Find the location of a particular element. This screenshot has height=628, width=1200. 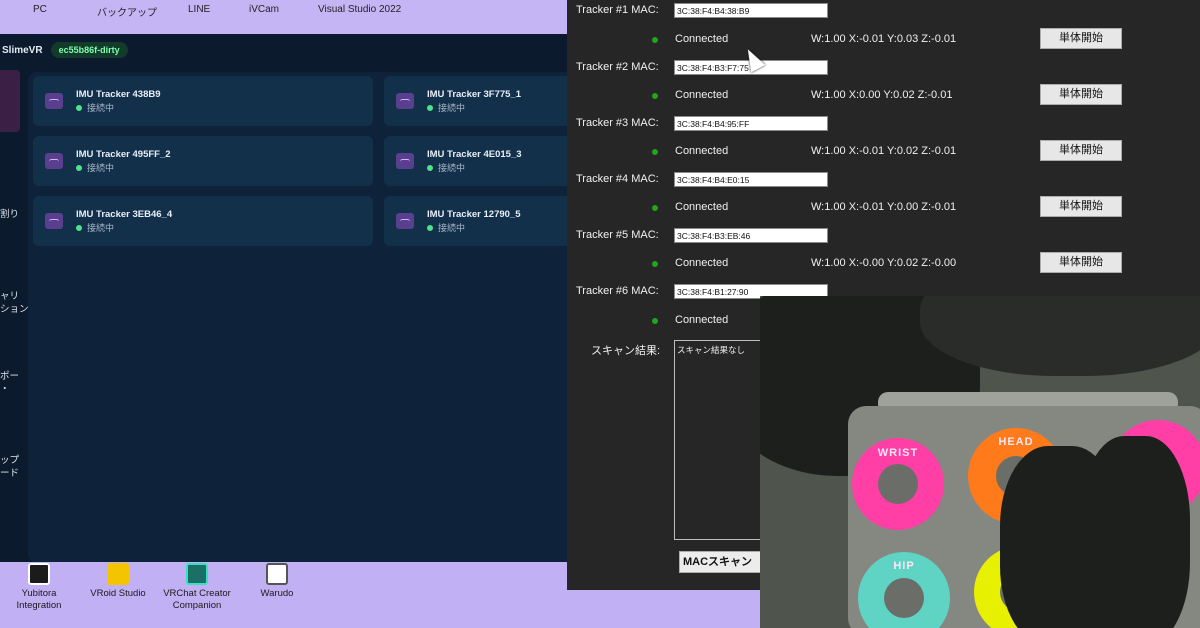

desktop-label-pc: PC is located at coordinates (40, 9).